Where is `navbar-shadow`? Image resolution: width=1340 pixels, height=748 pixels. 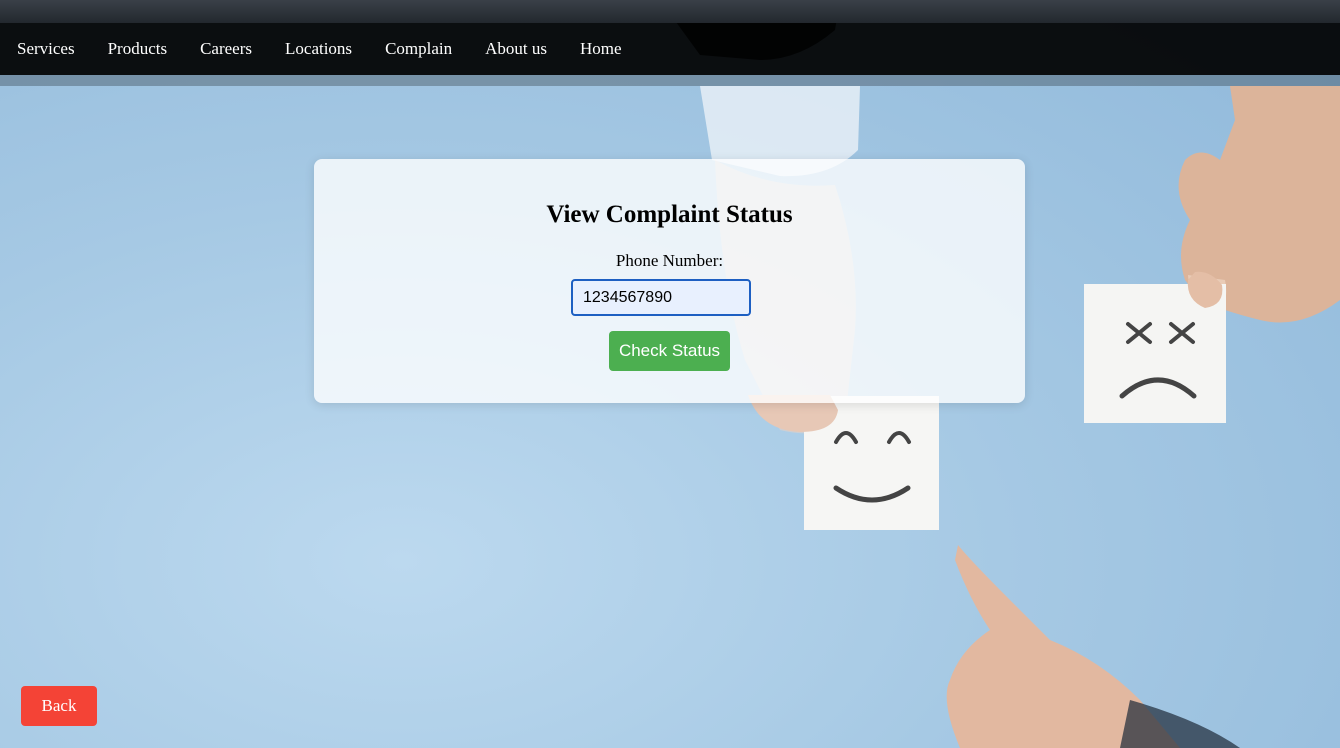 navbar-shadow is located at coordinates (670, 80).